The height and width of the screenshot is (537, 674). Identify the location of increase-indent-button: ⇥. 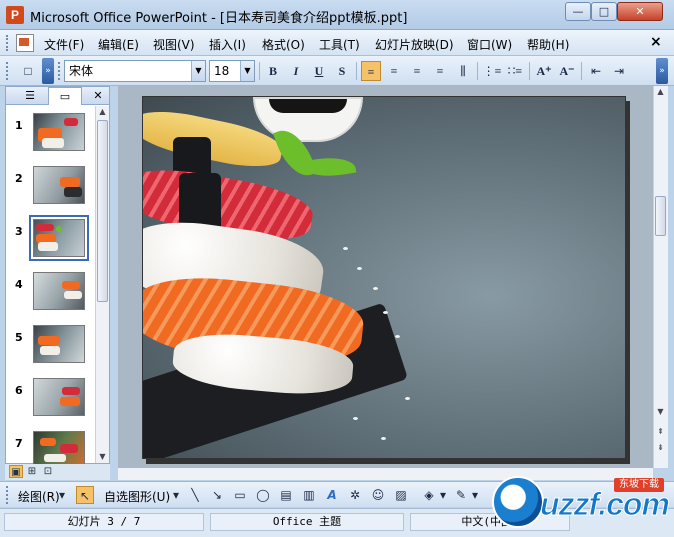
(619, 71).